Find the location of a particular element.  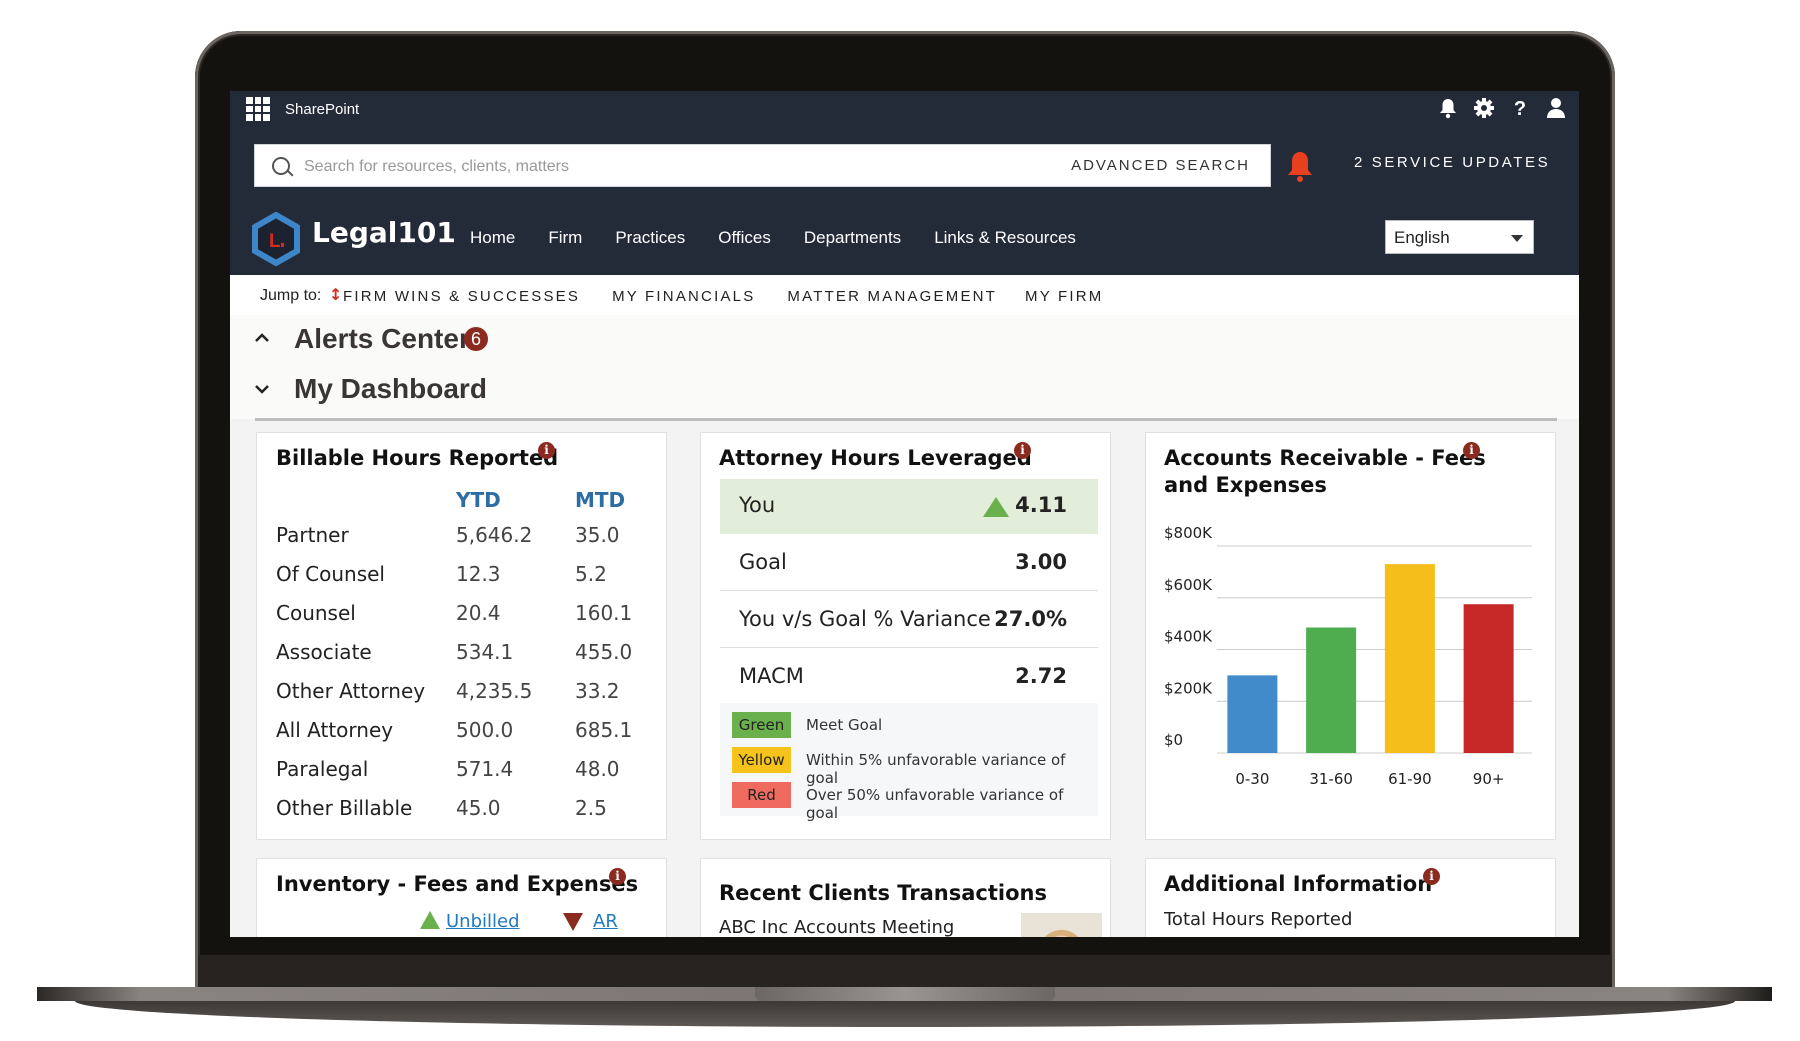

nav-home: Home is located at coordinates (492, 238).